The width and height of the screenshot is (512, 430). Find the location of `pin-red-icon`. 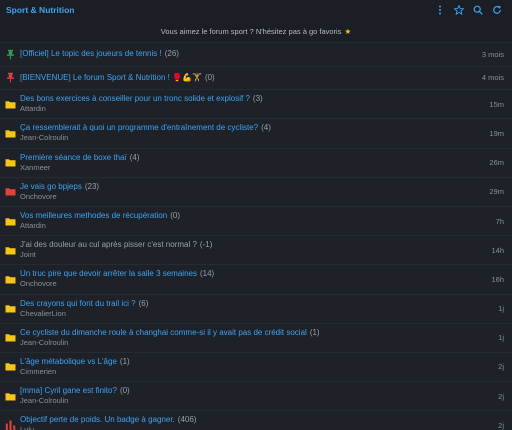

pin-red-icon is located at coordinates (10, 77).